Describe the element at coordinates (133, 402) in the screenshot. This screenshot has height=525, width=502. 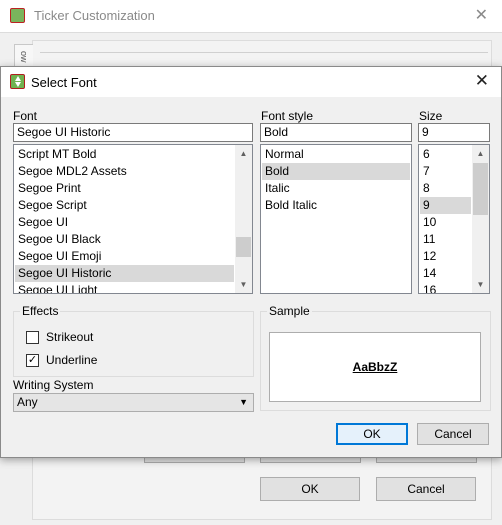
I see `writing-system-dropdown: Any ▼` at that location.